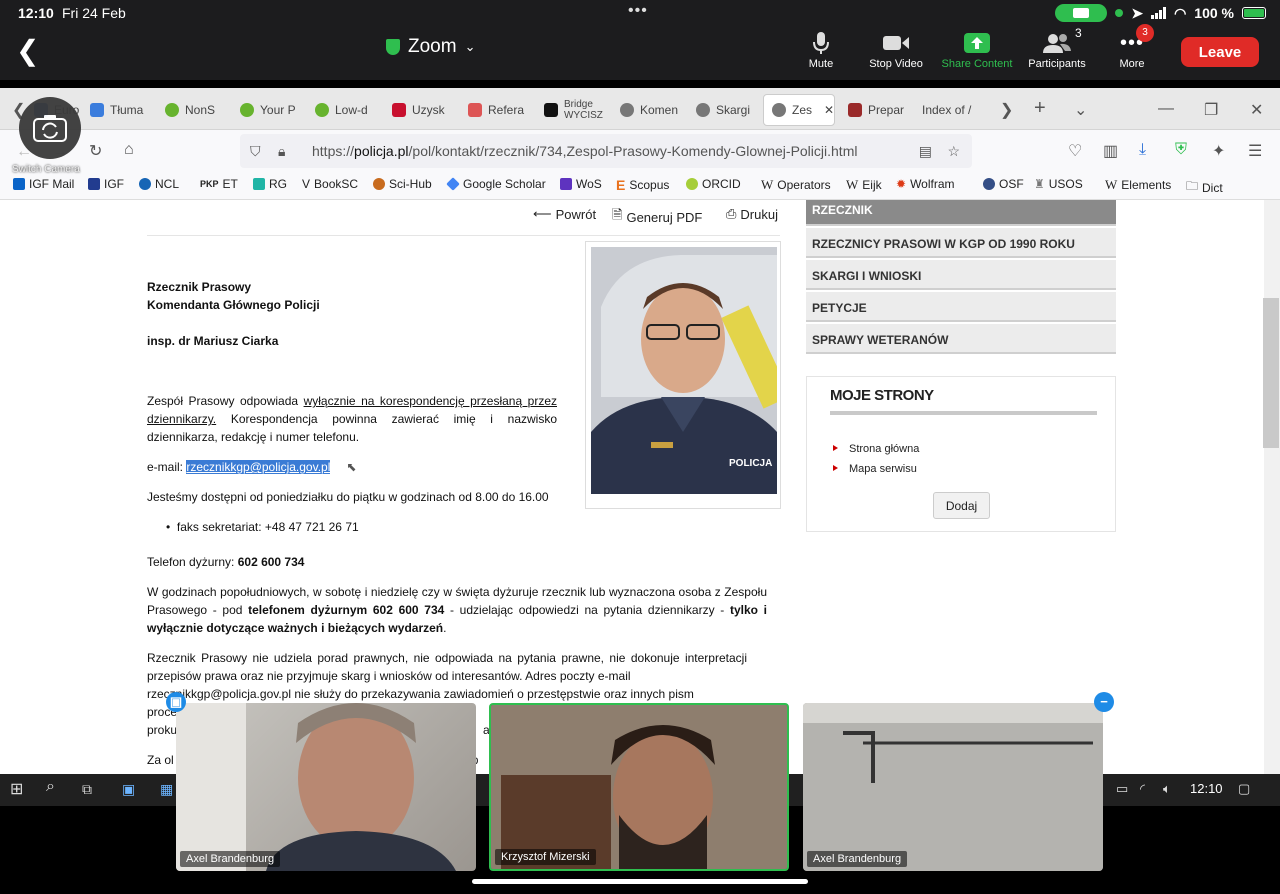 This screenshot has width=1280, height=894. Describe the element at coordinates (267, 110) in the screenshot. I see `tab-your: Your P` at that location.